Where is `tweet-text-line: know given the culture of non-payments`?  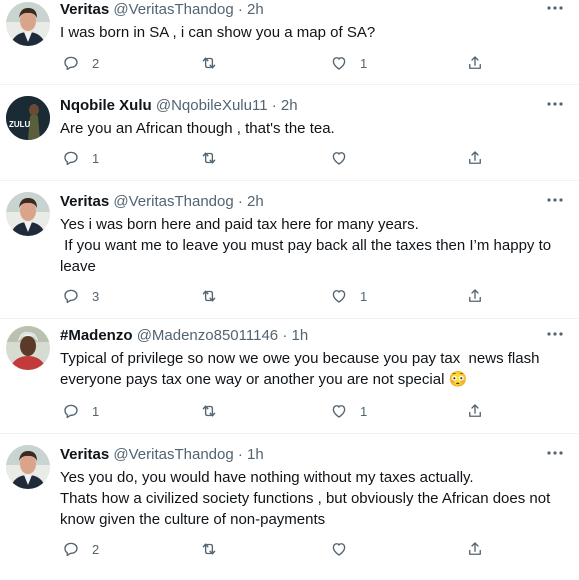
tweet-text-line: know given the culture of non-payments is located at coordinates (193, 519).